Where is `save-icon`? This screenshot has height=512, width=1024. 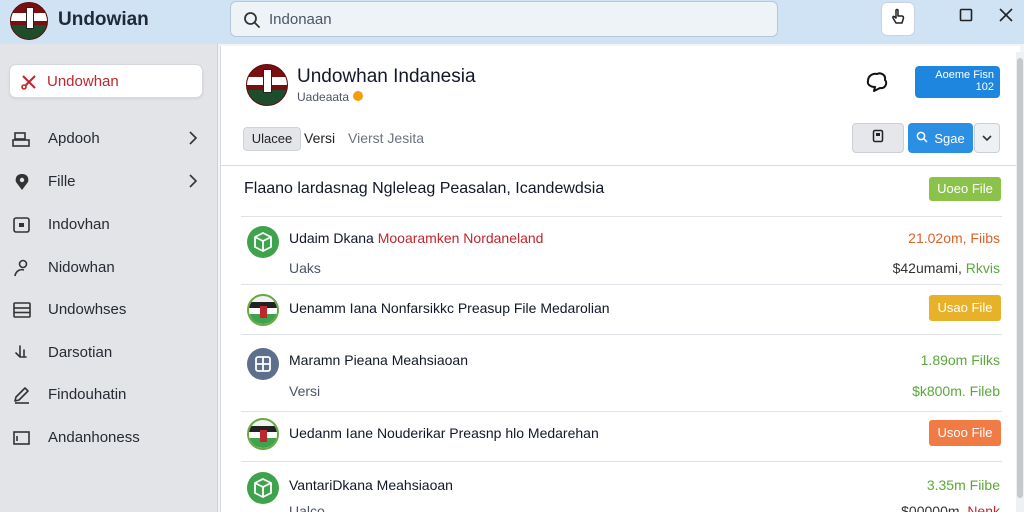
save-icon is located at coordinates (878, 138).